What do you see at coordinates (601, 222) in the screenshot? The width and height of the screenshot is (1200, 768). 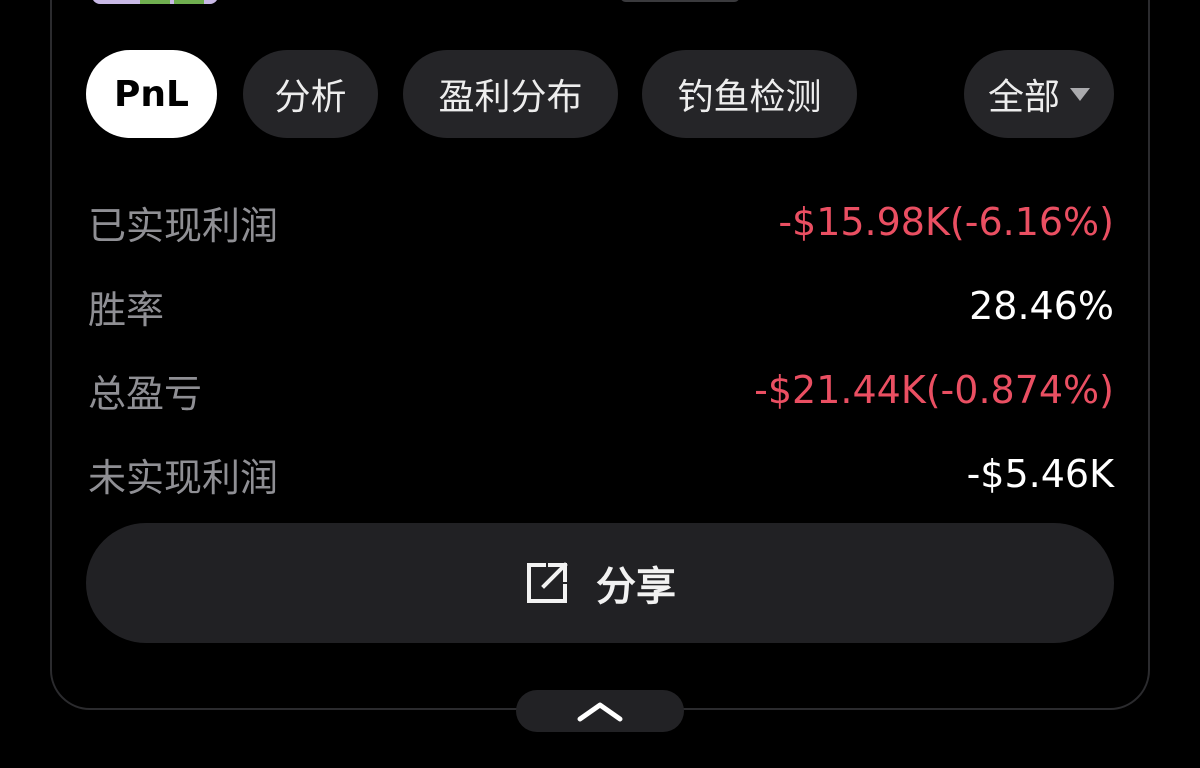 I see `stat-row-realized-profit: 已实现利润 -$15.98K(-6.16%)` at bounding box center [601, 222].